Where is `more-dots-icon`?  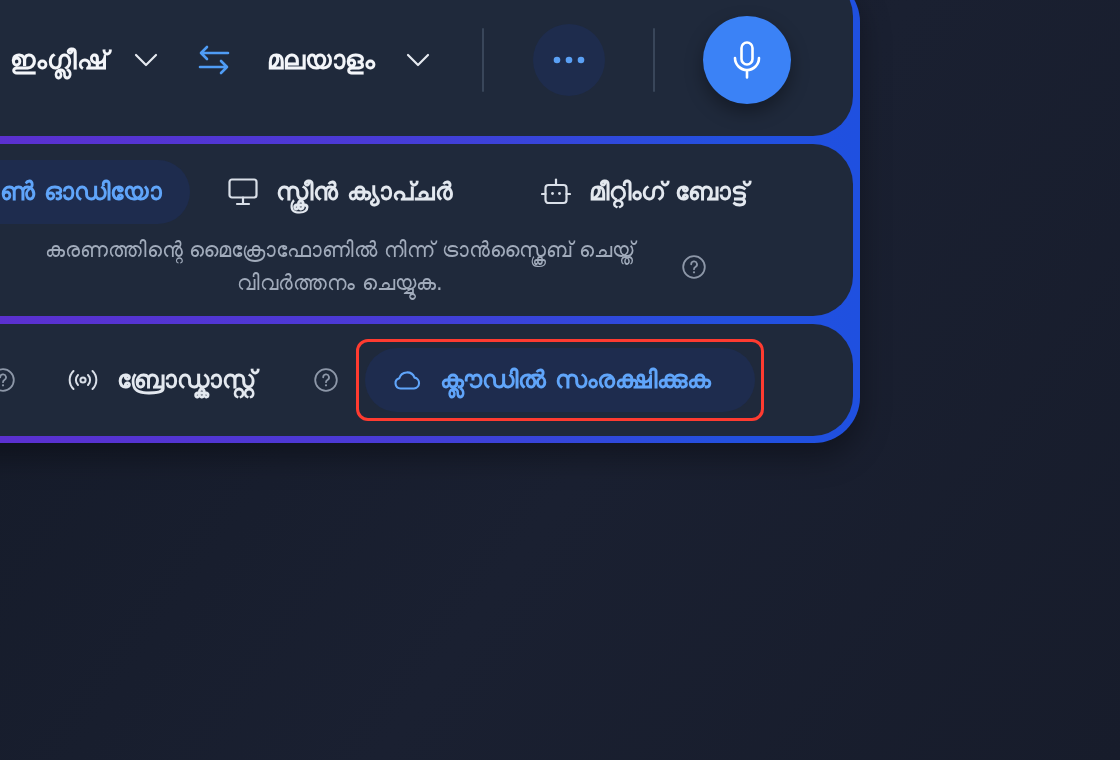
more-dots-icon is located at coordinates (569, 60).